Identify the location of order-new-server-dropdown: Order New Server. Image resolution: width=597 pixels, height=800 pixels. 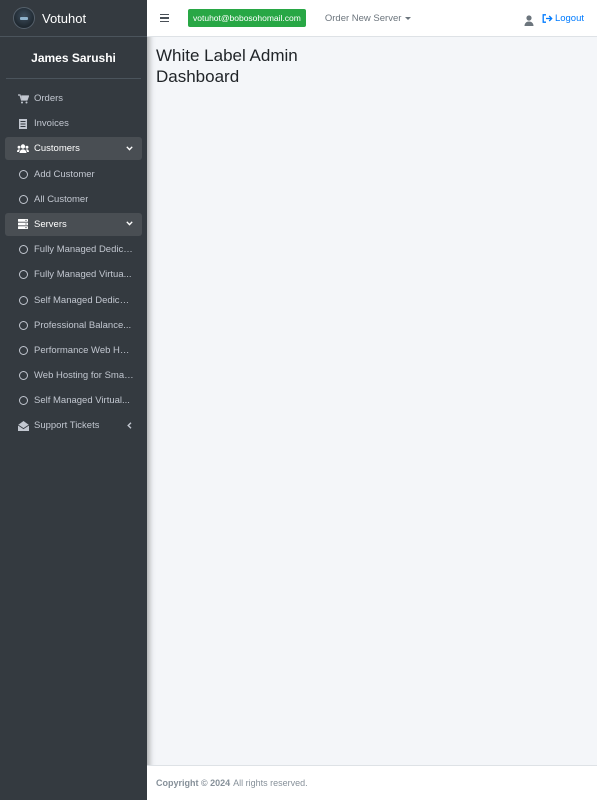
(368, 18).